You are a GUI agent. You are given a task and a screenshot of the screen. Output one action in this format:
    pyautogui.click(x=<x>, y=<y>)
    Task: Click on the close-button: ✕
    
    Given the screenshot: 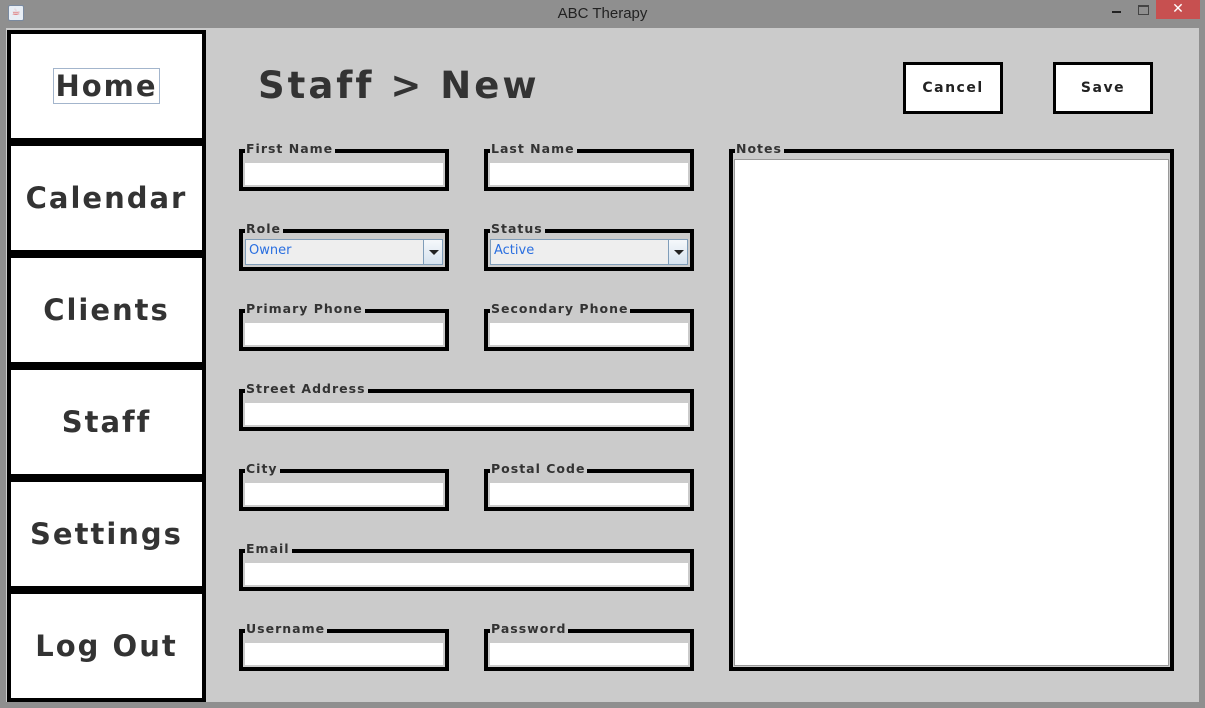 What is the action you would take?
    pyautogui.click(x=1178, y=9)
    